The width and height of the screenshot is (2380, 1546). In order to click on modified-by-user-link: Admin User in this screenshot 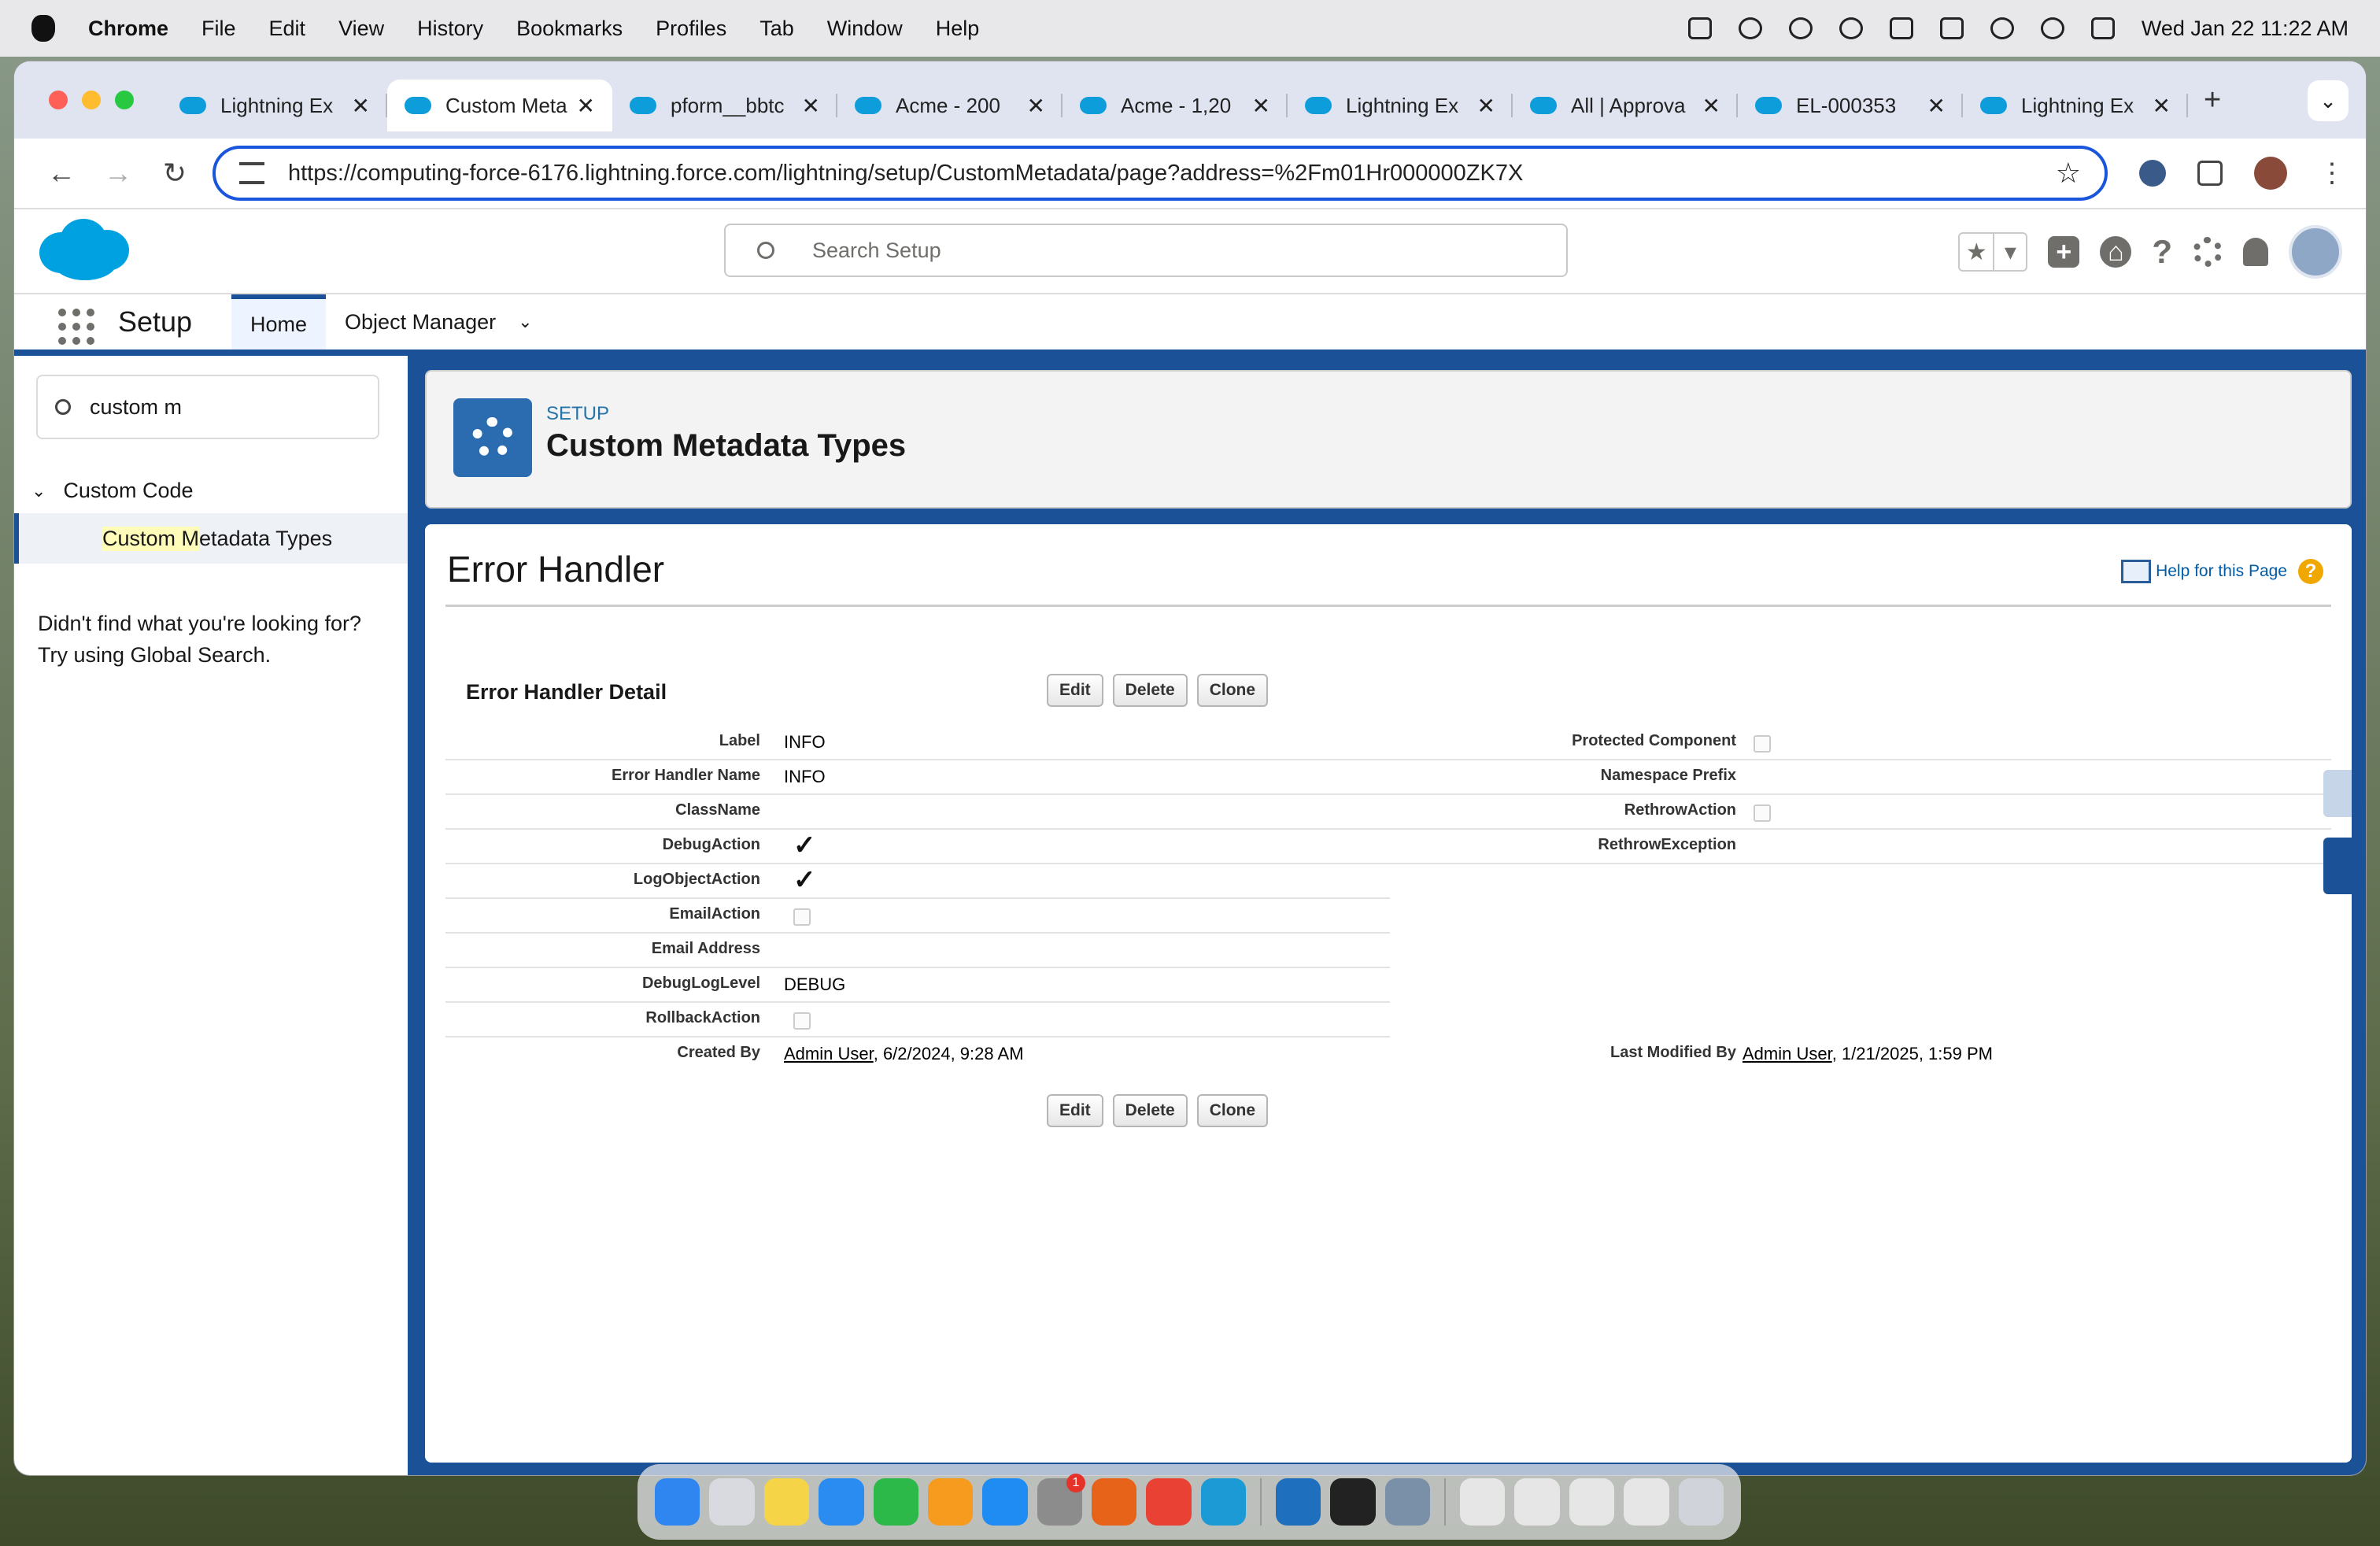, I will do `click(1787, 1053)`.